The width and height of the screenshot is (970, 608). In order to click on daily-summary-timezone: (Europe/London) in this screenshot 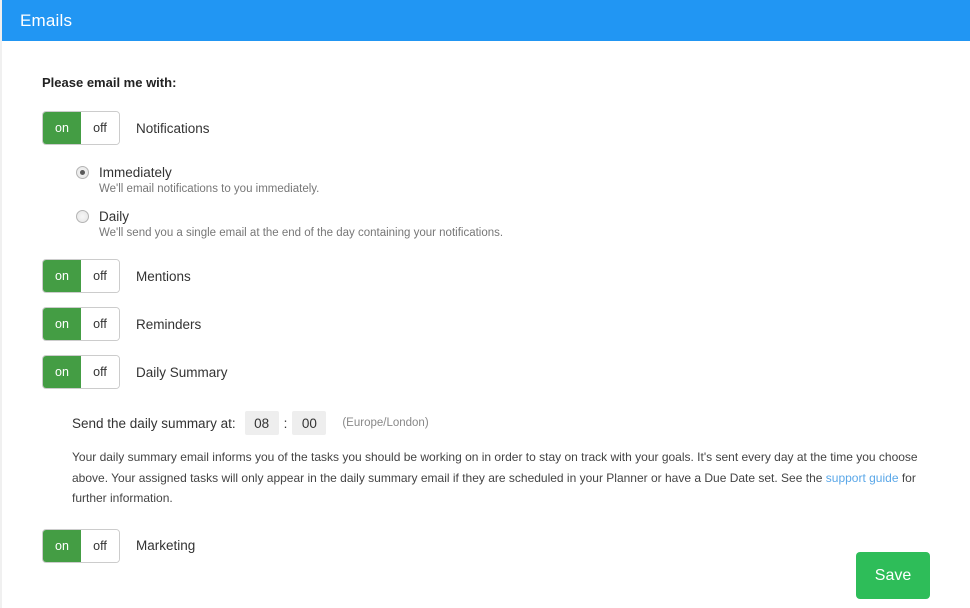, I will do `click(385, 423)`.